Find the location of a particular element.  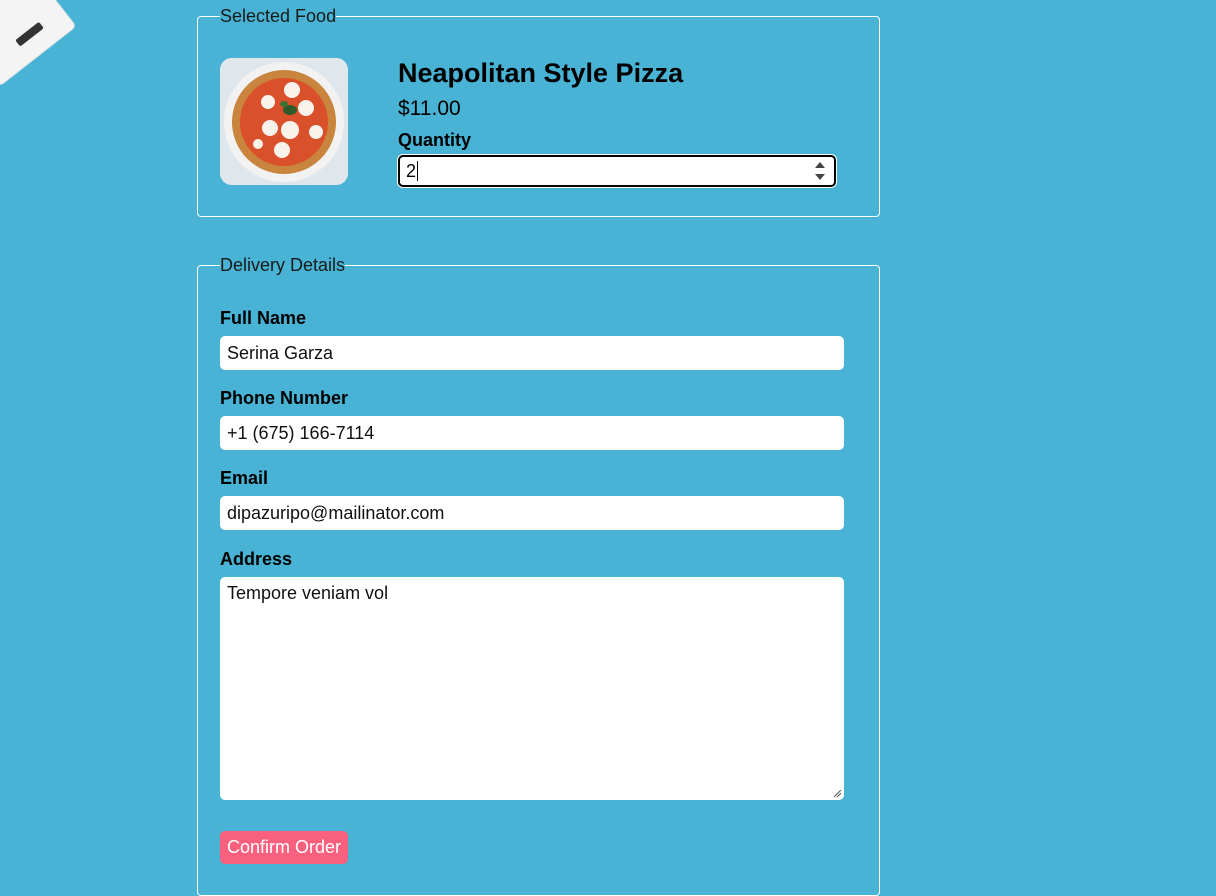

address-group: Address Tempore veniam vol is located at coordinates (532, 674).